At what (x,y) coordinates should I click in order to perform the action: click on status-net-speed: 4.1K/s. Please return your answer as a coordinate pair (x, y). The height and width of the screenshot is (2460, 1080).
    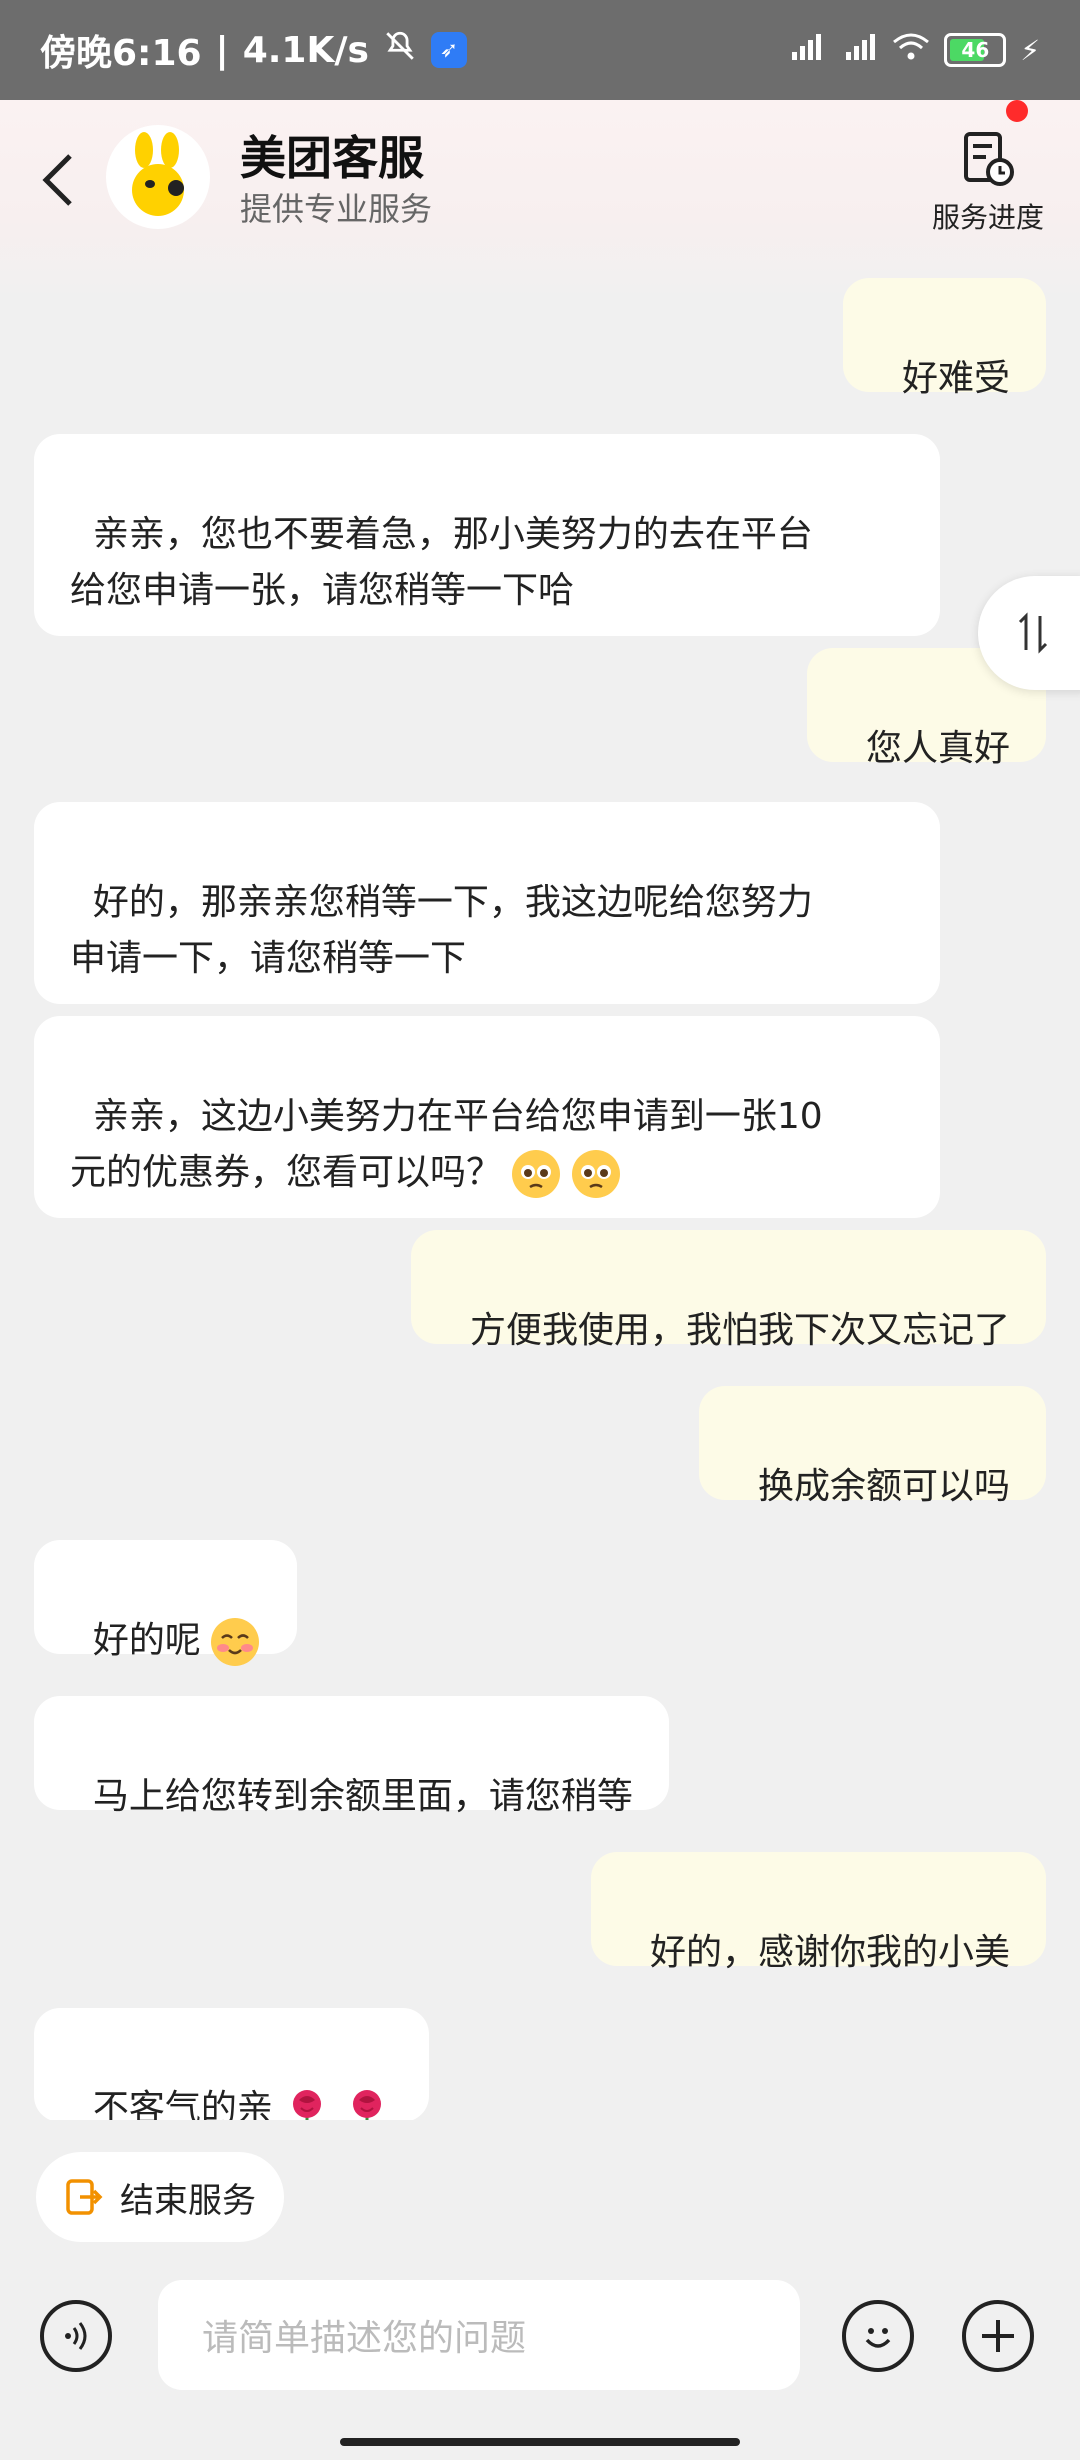
    Looking at the image, I should click on (305, 50).